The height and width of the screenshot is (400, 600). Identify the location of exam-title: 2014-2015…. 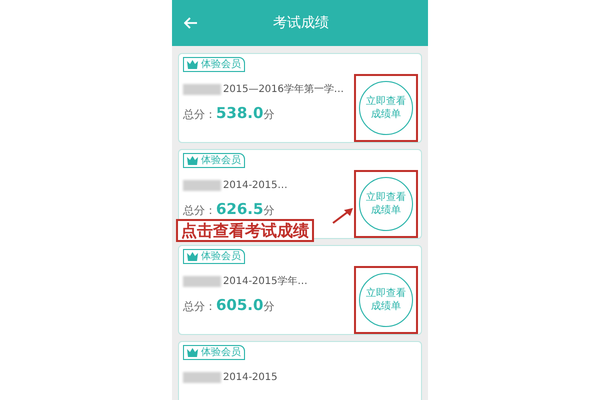
(255, 186).